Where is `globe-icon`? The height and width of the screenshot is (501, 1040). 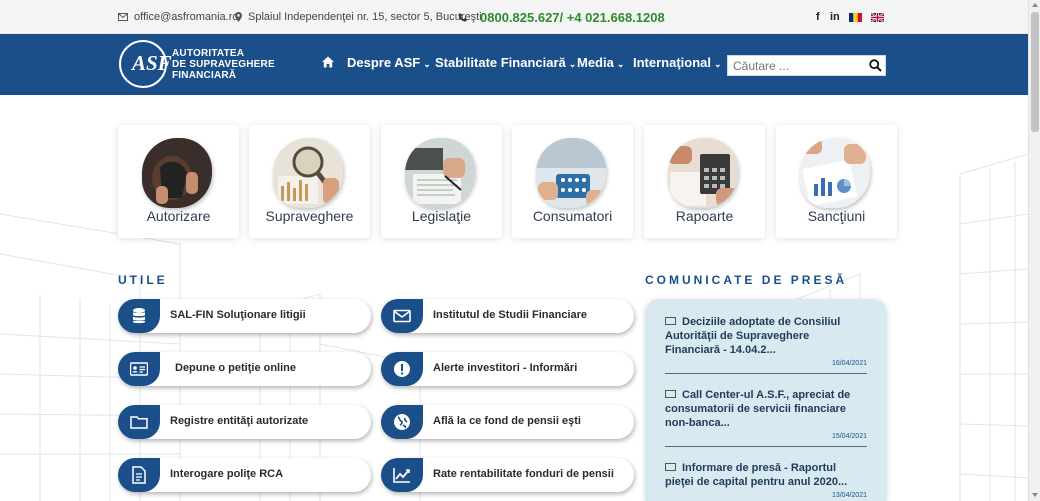
globe-icon is located at coordinates (402, 422).